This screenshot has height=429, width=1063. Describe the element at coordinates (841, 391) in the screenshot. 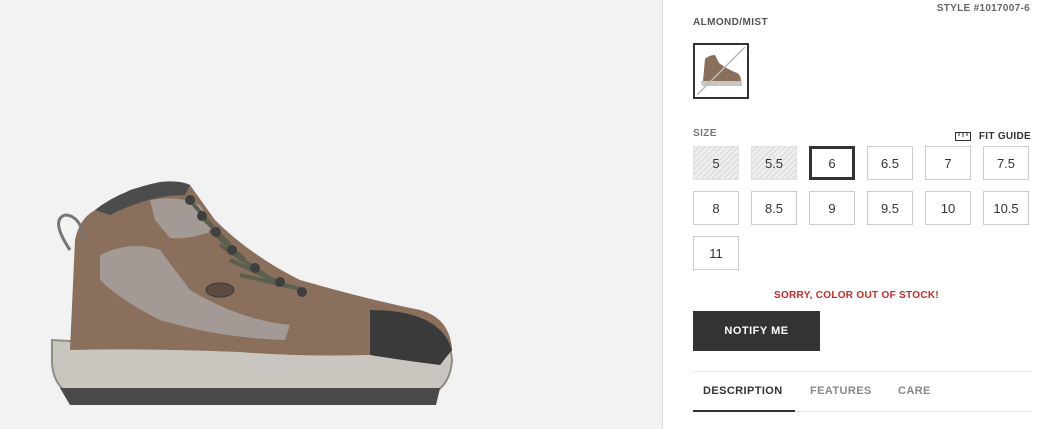

I see `tab-features: FEATURES` at that location.